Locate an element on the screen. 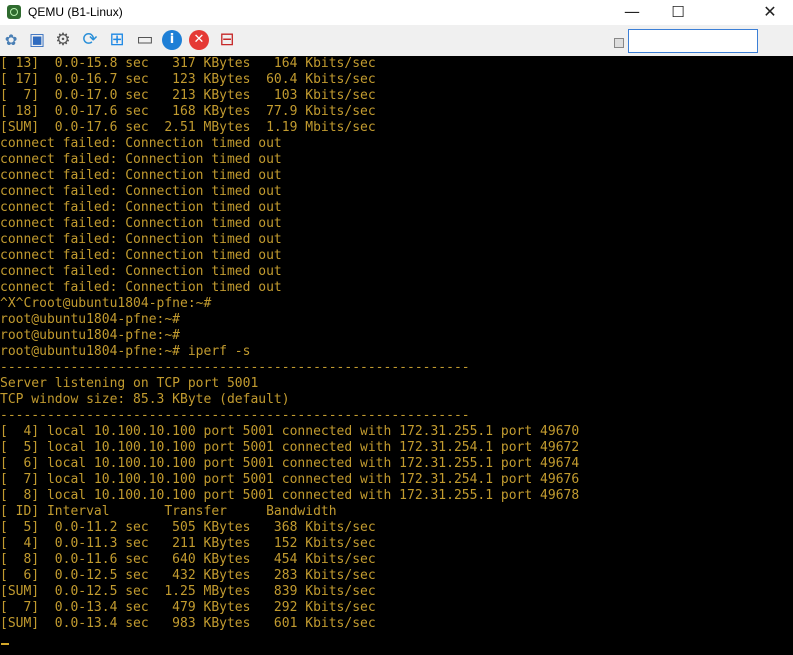 Image resolution: width=793 pixels, height=655 pixels. terminal-cursor is located at coordinates (5, 644).